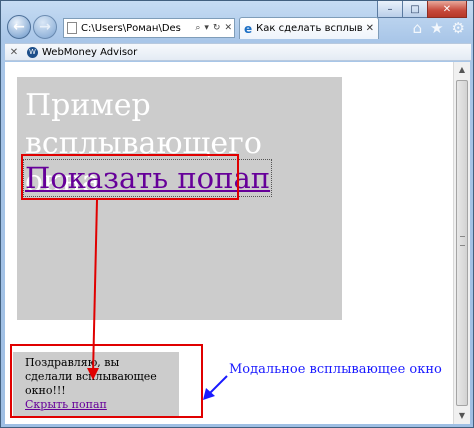  I want to click on red-arrow-line, so click(95, 287).